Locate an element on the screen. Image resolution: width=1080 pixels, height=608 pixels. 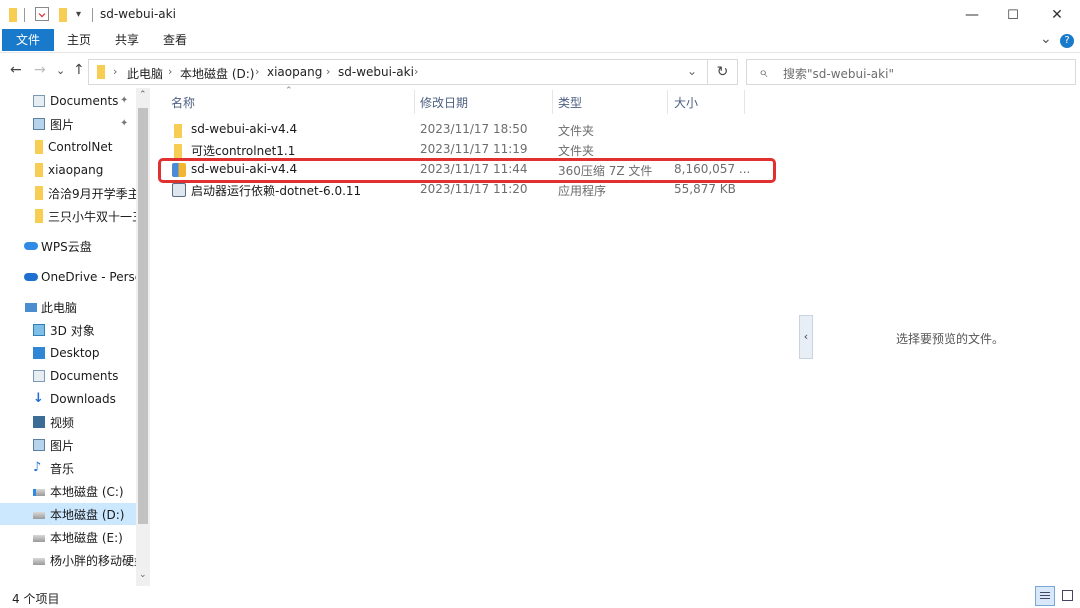
sidebar-item-qiaqia: 洽洽9月开学季主 is located at coordinates (68, 193).